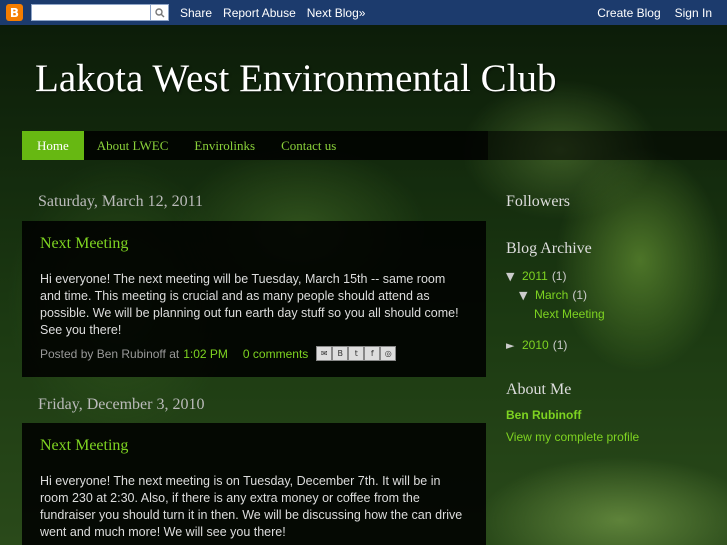  I want to click on blogger-logo-icon: B, so click(14, 12).